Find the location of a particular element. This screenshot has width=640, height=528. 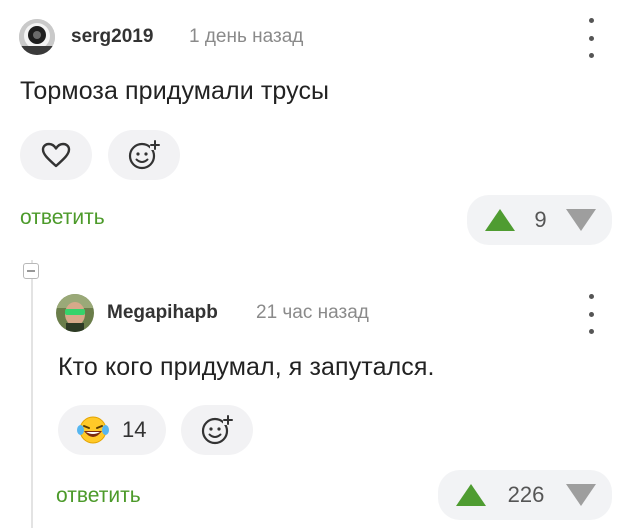

collapse-icon is located at coordinates (31, 271).